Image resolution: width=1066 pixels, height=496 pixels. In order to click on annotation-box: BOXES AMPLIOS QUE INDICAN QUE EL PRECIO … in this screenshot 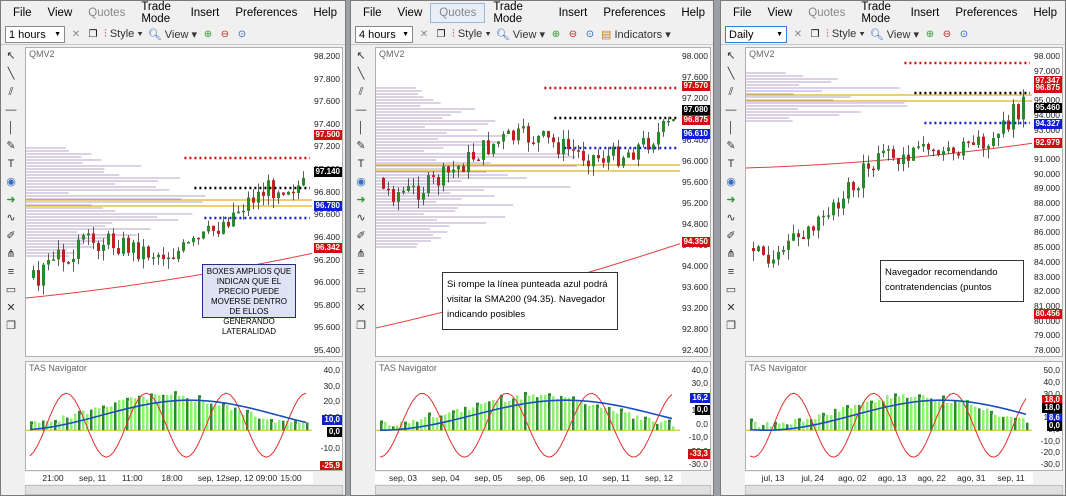, I will do `click(249, 300)`.